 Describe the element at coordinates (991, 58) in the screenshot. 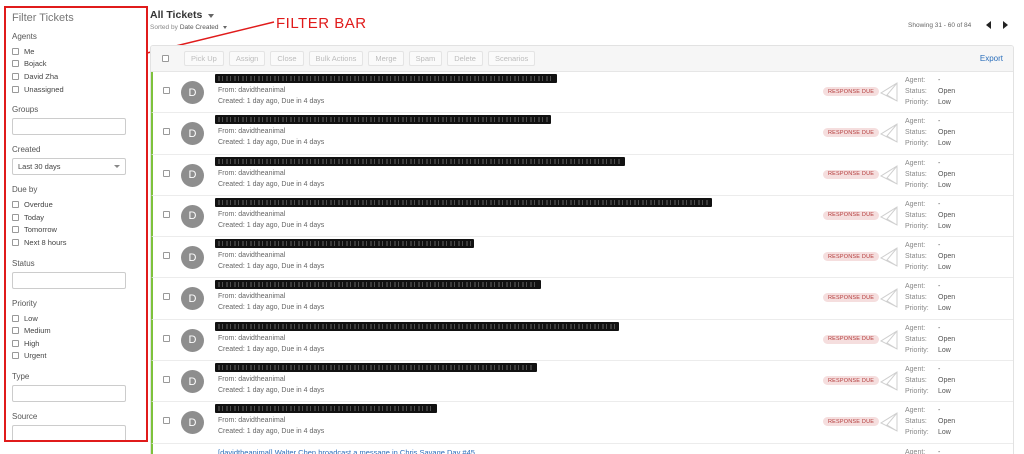

I see `export-link: Export` at that location.